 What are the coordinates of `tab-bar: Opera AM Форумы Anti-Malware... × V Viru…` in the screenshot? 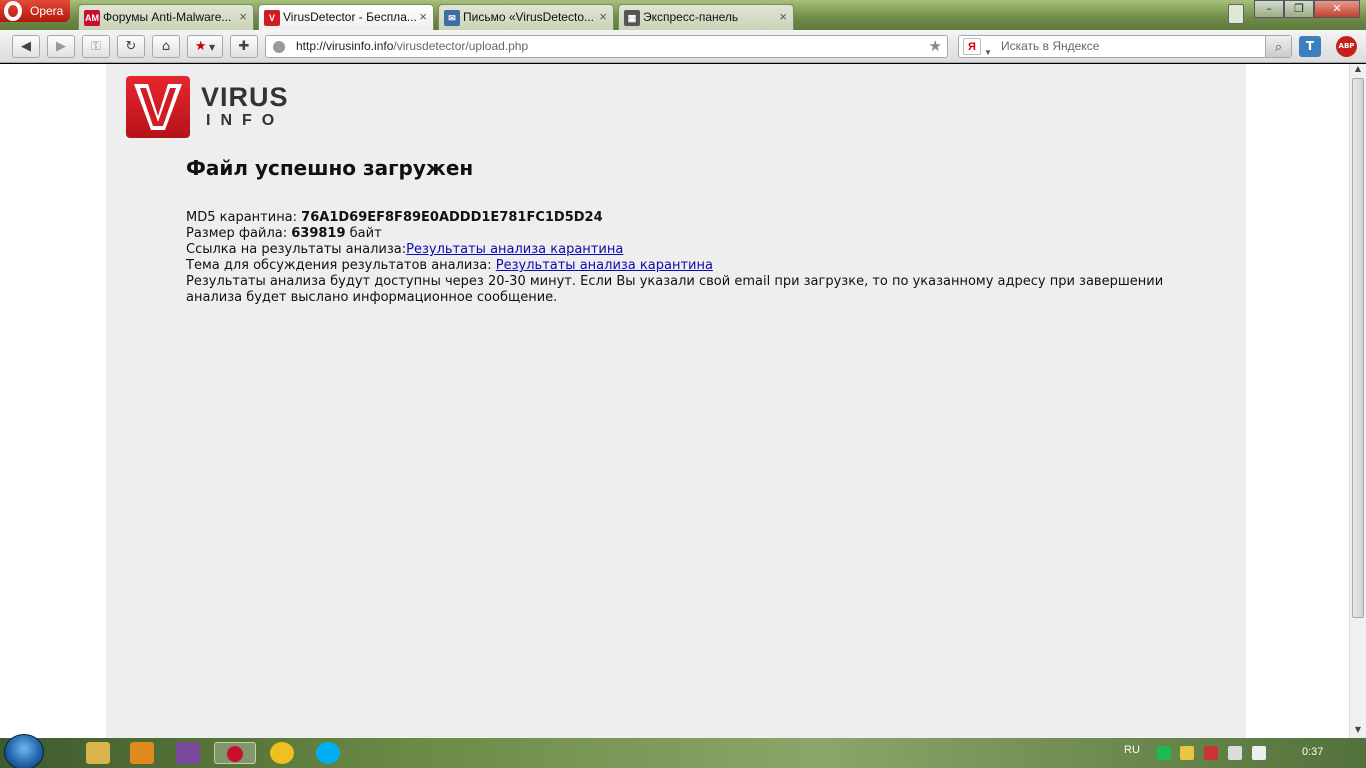 It's located at (683, 15).